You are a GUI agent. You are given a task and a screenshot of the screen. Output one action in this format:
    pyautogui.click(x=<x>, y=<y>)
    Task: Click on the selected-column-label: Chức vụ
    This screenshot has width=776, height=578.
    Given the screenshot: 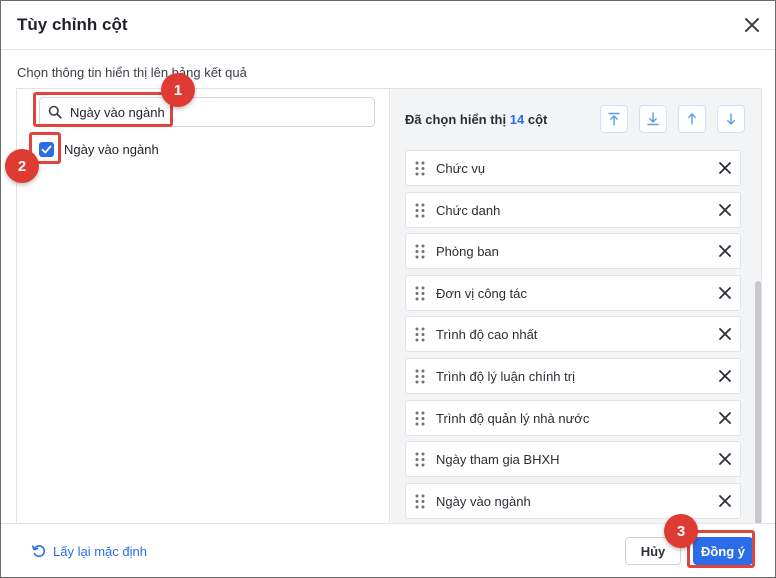 What is the action you would take?
    pyautogui.click(x=461, y=168)
    